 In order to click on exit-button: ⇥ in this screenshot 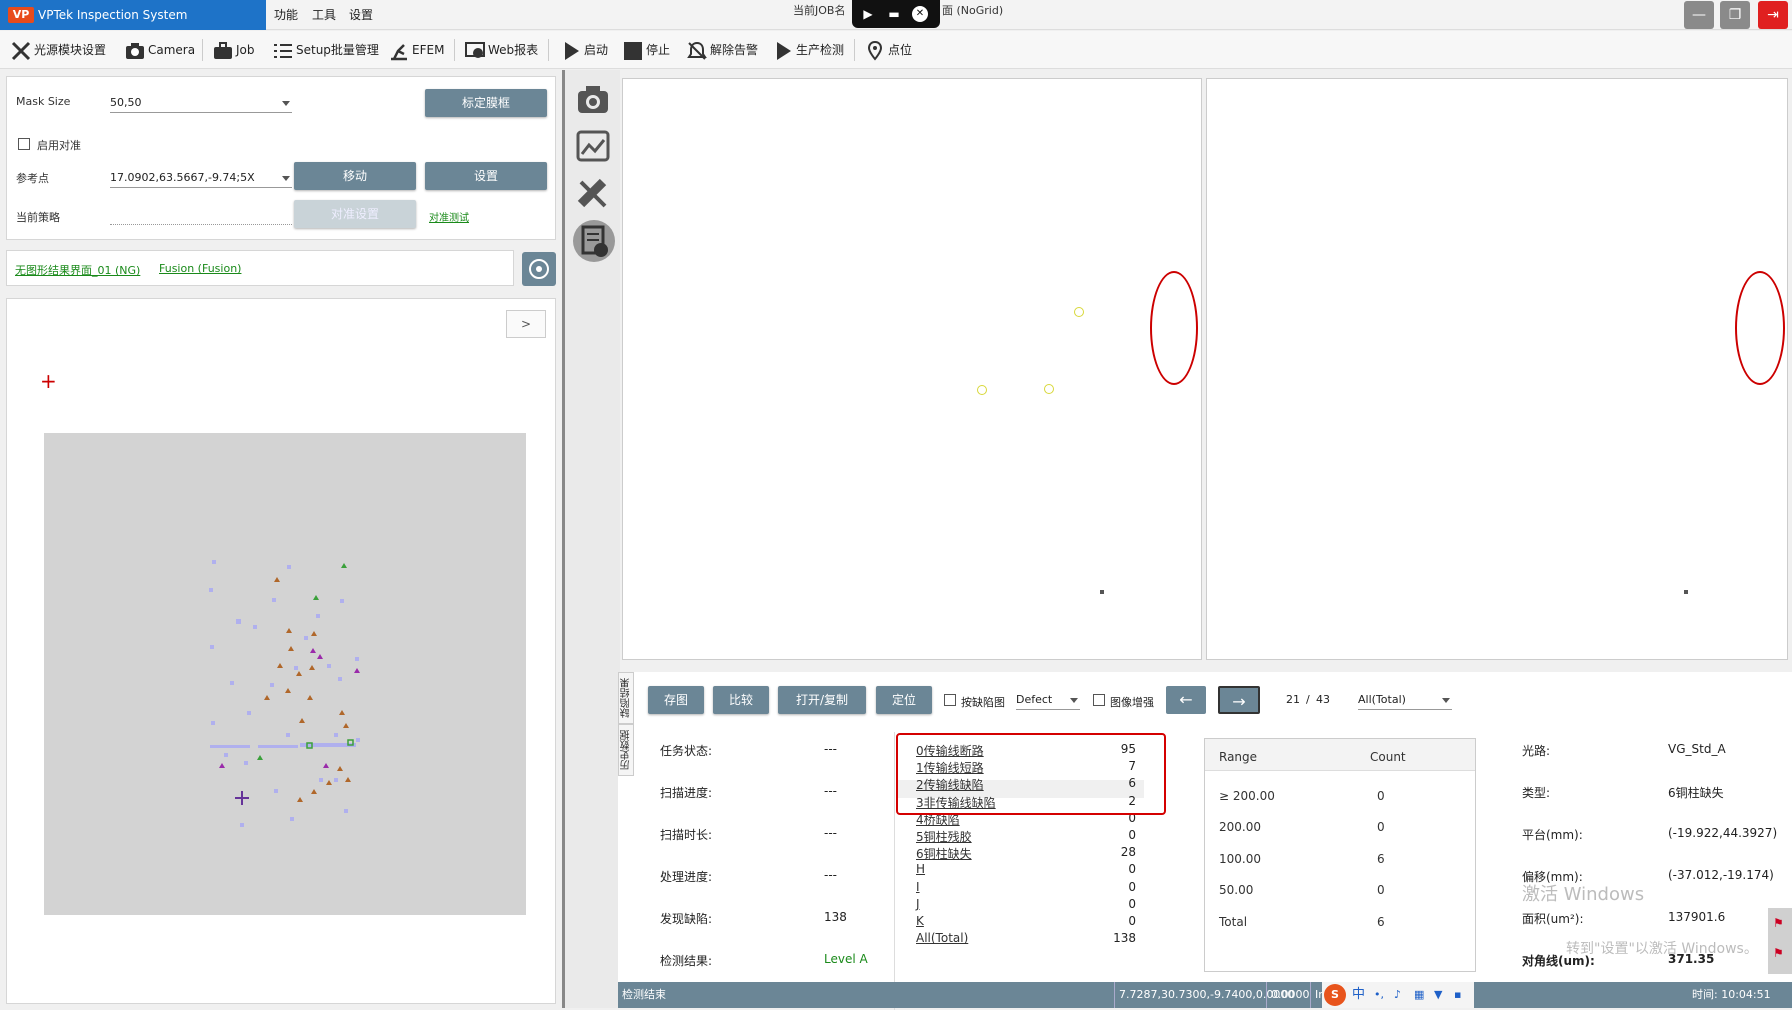, I will do `click(1773, 15)`.